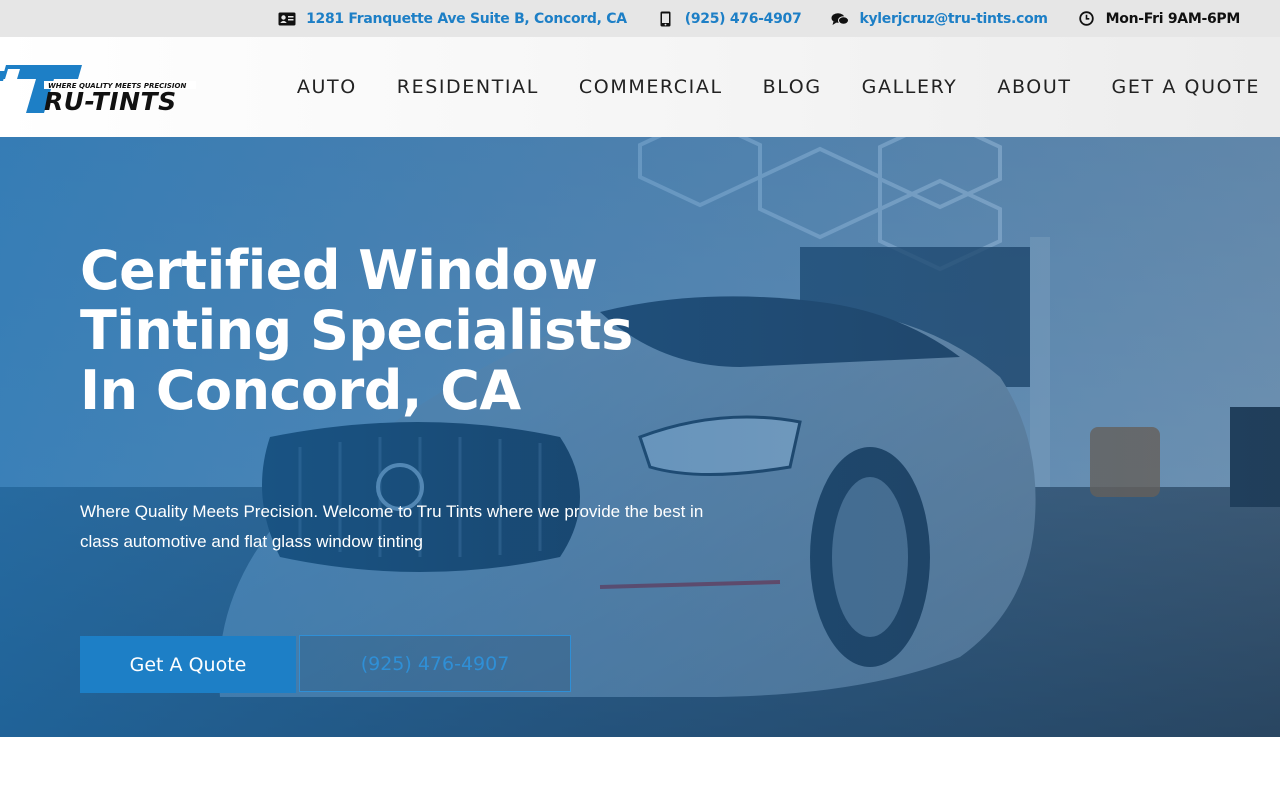  What do you see at coordinates (743, 19) in the screenshot?
I see `phone-link: (925) 476-4907` at bounding box center [743, 19].